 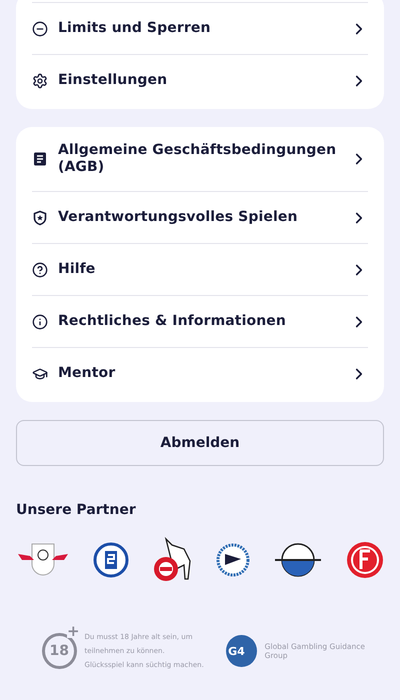 I want to click on logout-button: Abmelden, so click(x=200, y=443).